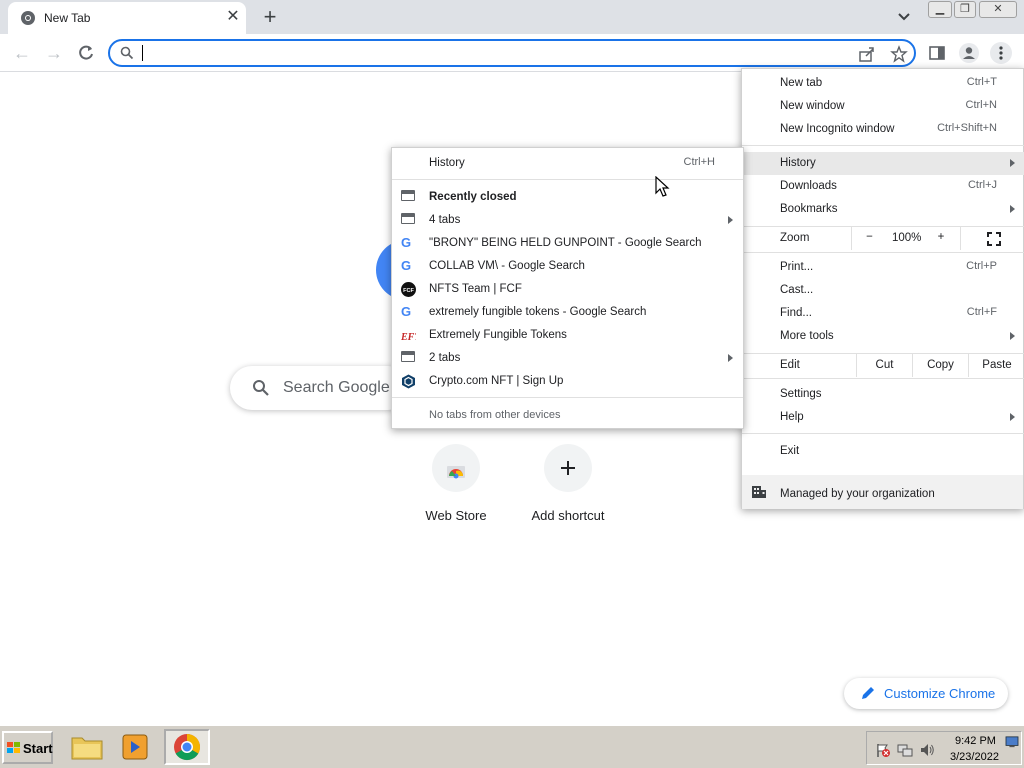 The height and width of the screenshot is (768, 1024). I want to click on menu-item-label: Downloads, so click(808, 186).